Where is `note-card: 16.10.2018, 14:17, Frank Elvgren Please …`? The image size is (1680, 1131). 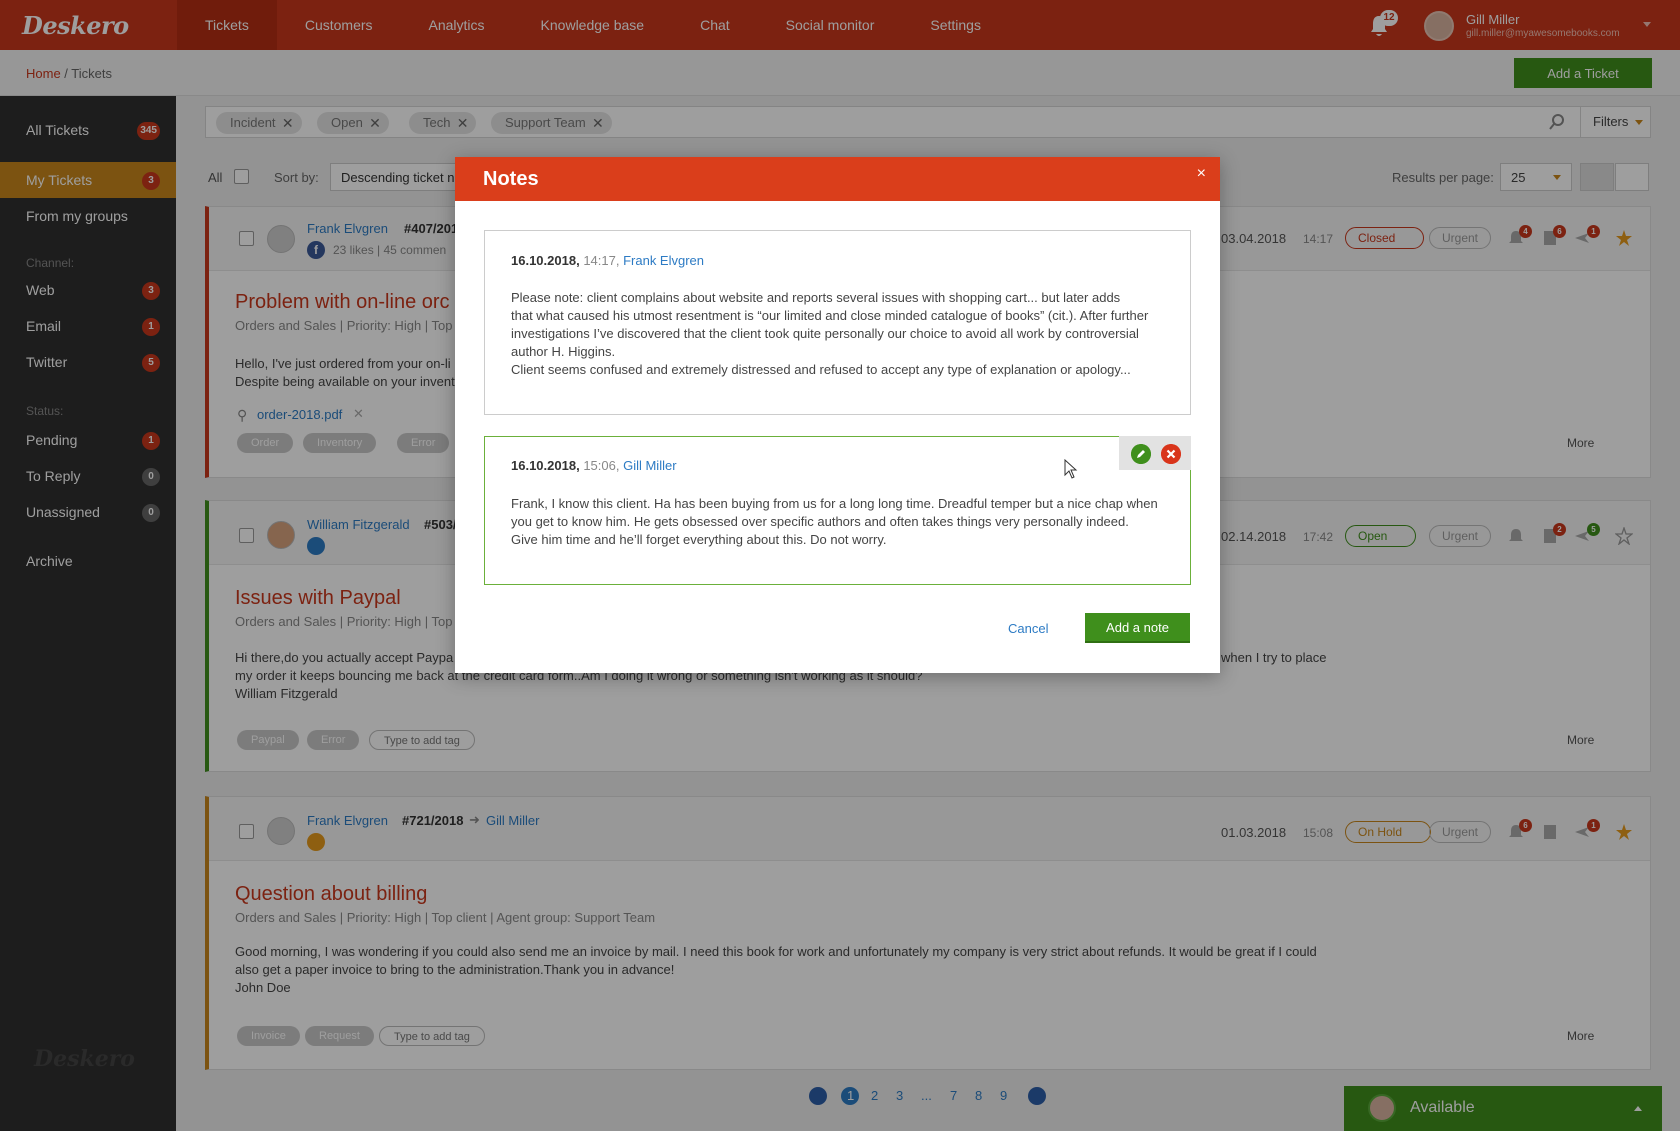
note-card: 16.10.2018, 14:17, Frank Elvgren Please … is located at coordinates (837, 322).